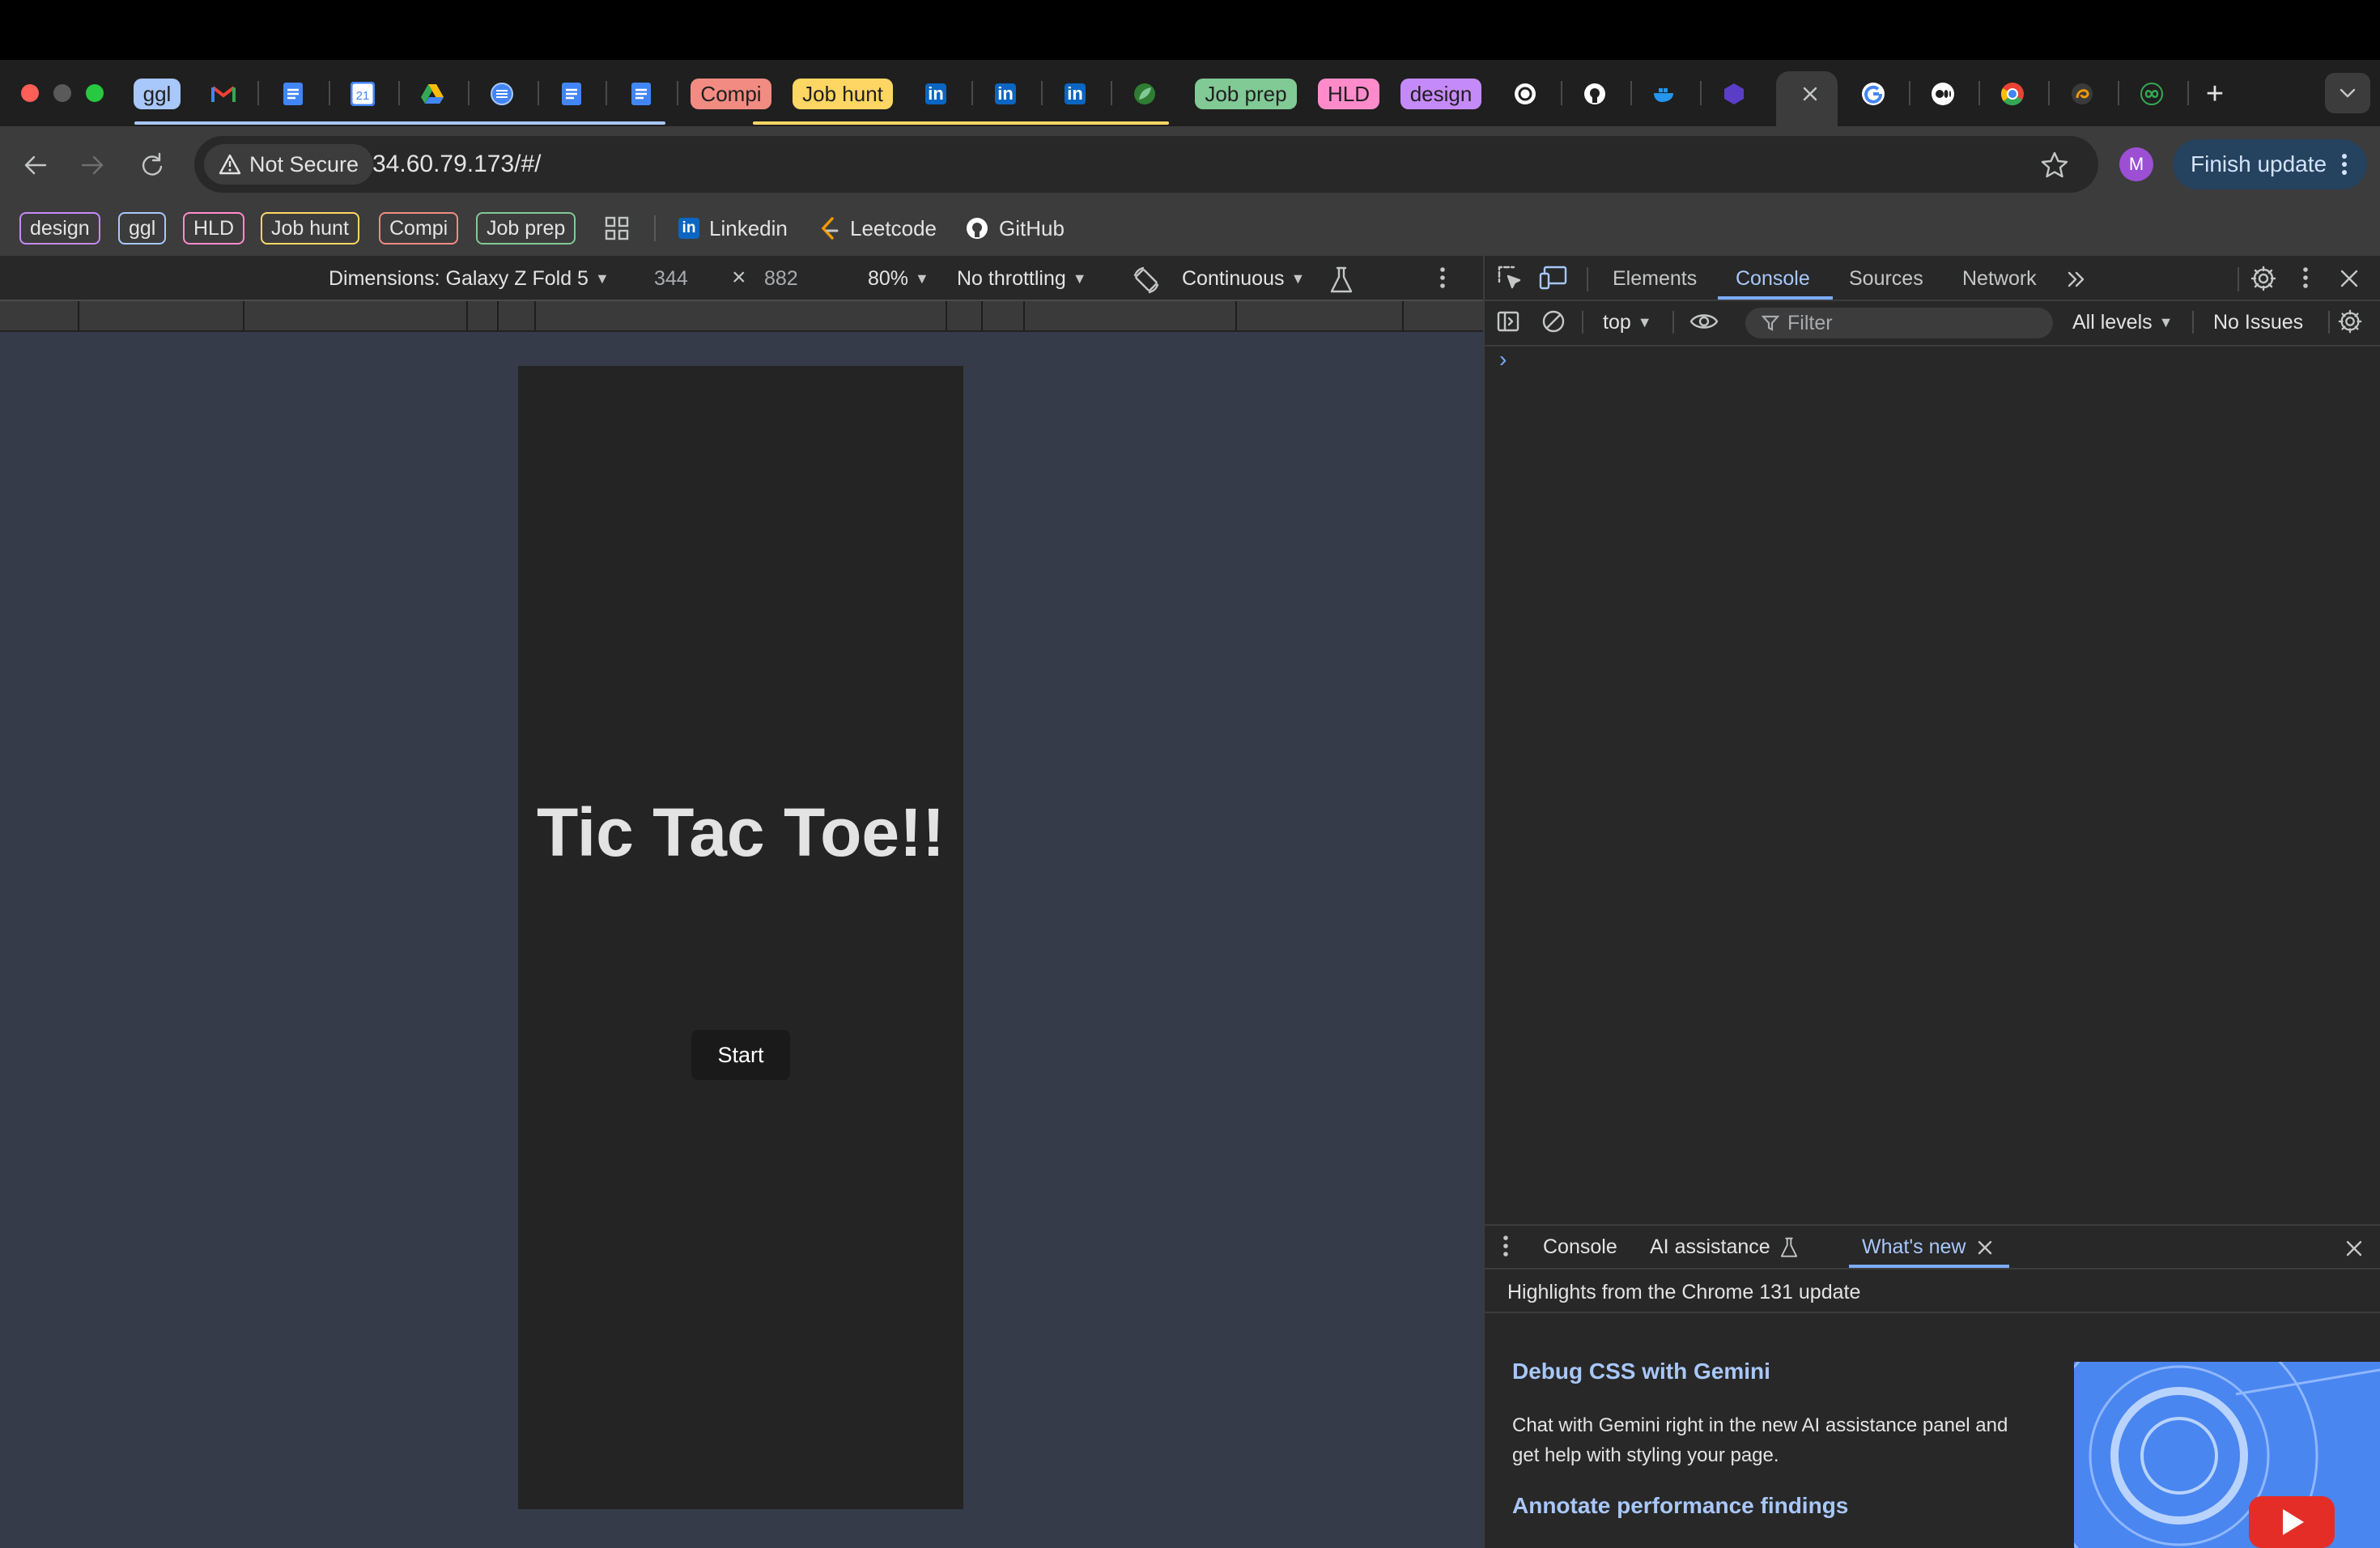 This screenshot has height=1548, width=2380. What do you see at coordinates (1006, 94) in the screenshot?
I see `tab-linkedin-2: in` at bounding box center [1006, 94].